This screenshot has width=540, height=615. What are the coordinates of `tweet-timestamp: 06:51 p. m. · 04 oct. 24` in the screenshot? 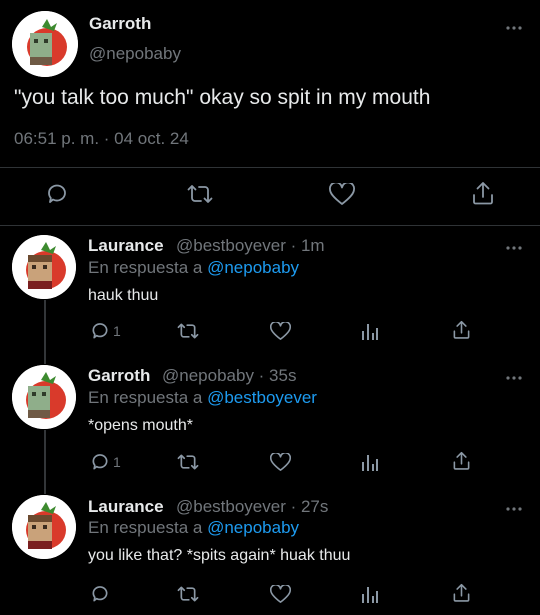 It's located at (101, 139).